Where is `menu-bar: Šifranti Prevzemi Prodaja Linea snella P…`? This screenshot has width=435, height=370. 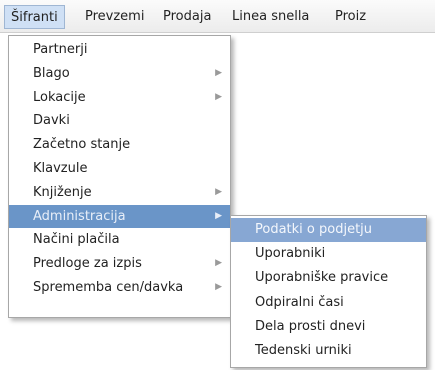 menu-bar: Šifranti Prevzemi Prodaja Linea snella P… is located at coordinates (217, 16).